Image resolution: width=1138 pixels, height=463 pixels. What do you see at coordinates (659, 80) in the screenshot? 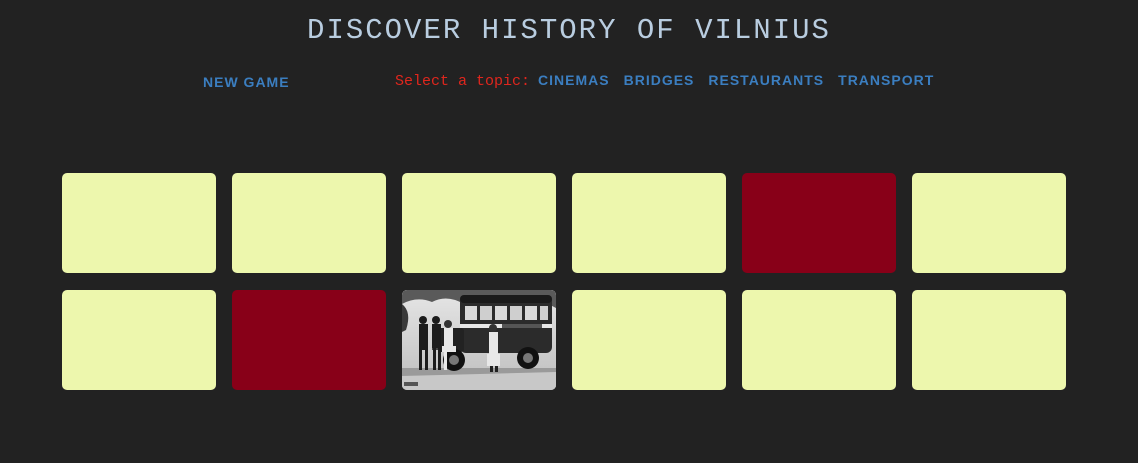
I see `topic-bridges-link: BRIDGES` at bounding box center [659, 80].